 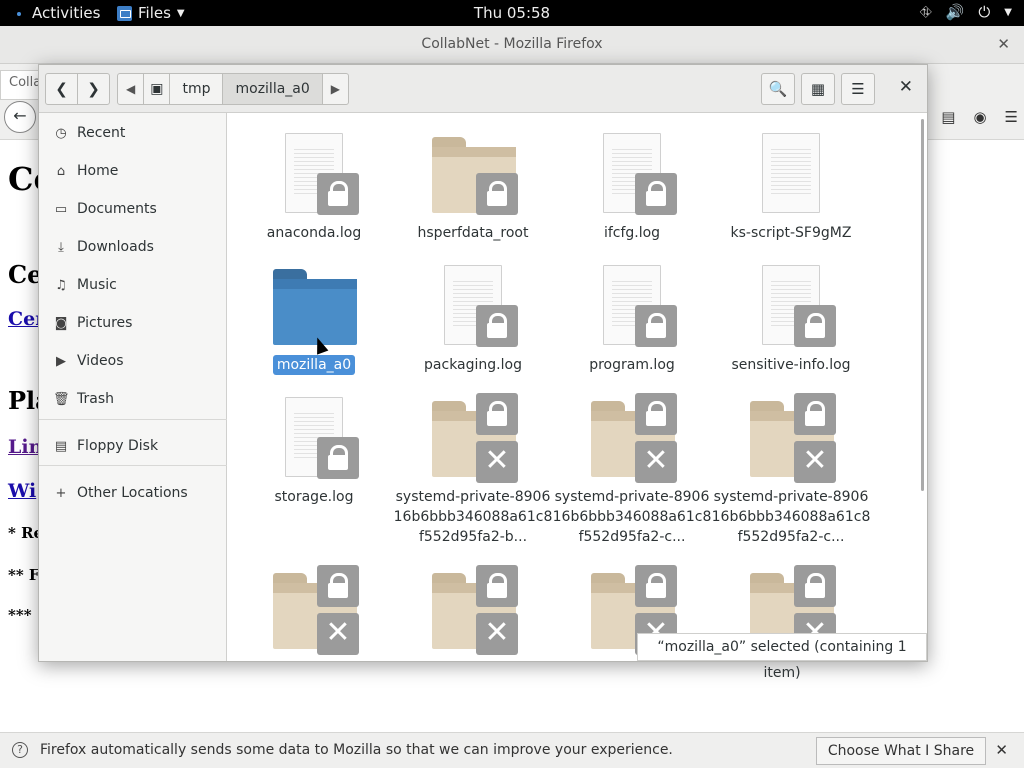 I want to click on page-link: Wi, so click(x=22, y=491).